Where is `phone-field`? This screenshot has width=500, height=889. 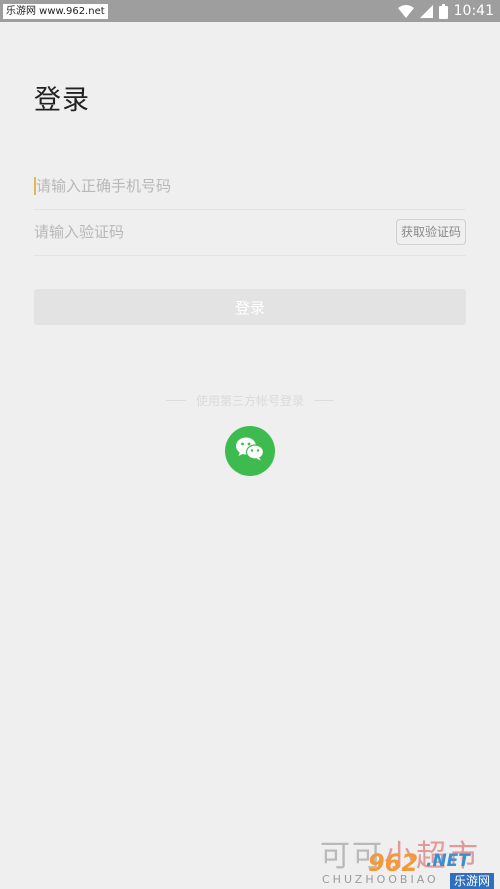
phone-field is located at coordinates (250, 186).